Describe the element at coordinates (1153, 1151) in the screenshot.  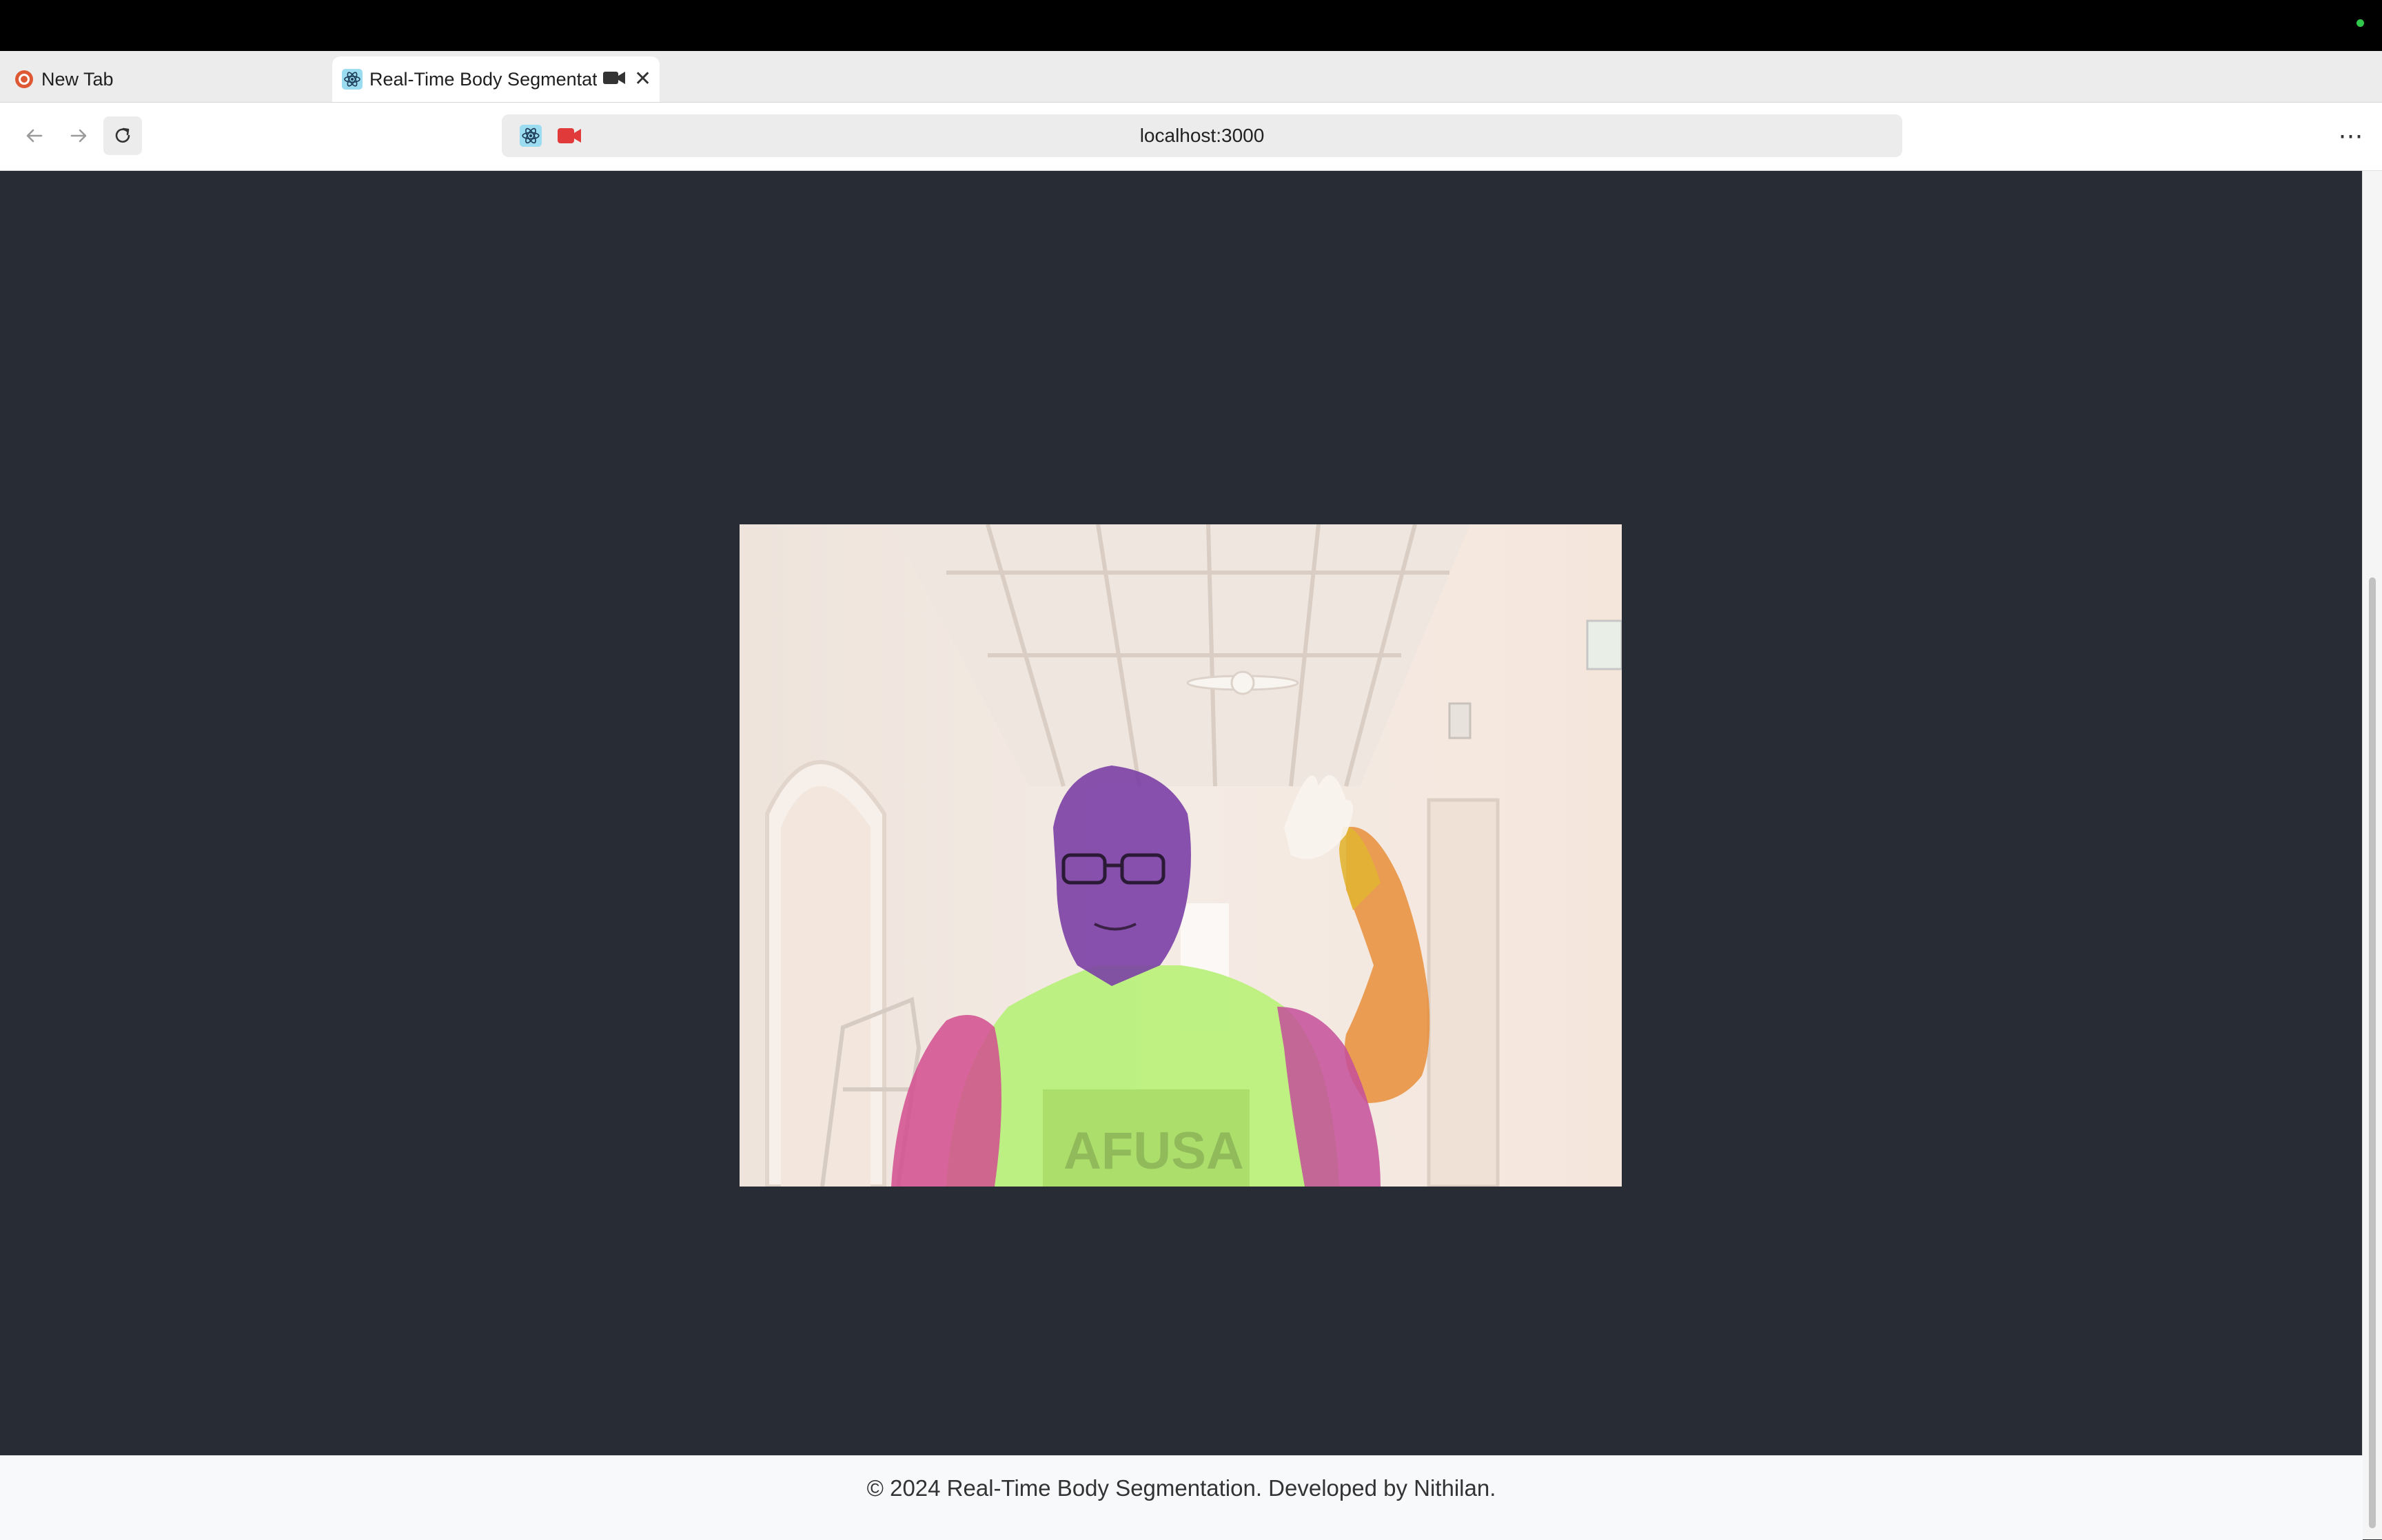
I see `svg-text: AFUSA` at that location.